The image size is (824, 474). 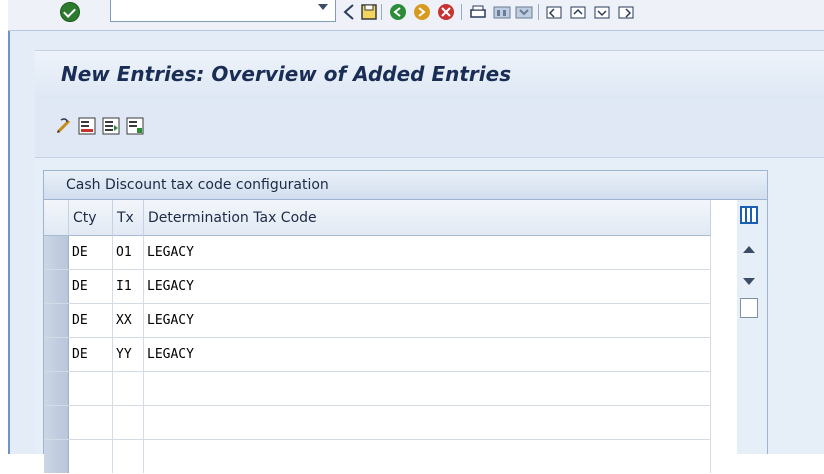 I want to click on scroll-down-icon, so click(x=749, y=281).